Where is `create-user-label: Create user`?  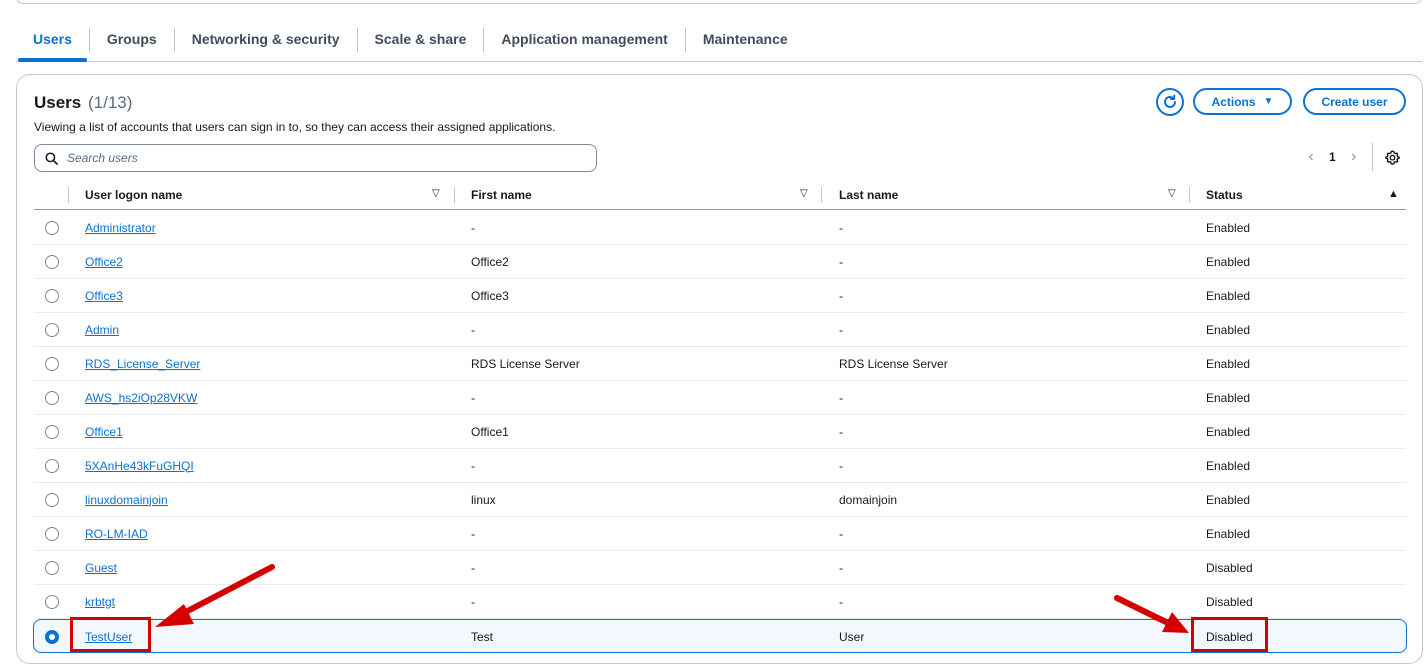 create-user-label: Create user is located at coordinates (1354, 101).